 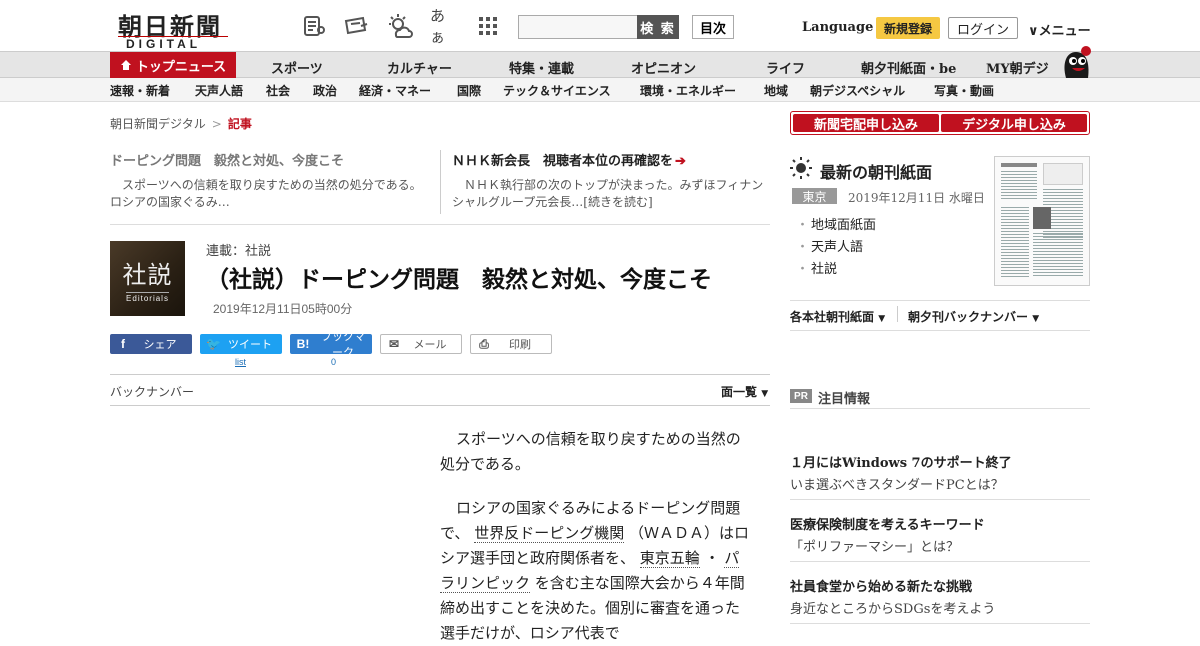 I want to click on menu-label: メニュー, so click(x=1064, y=31).